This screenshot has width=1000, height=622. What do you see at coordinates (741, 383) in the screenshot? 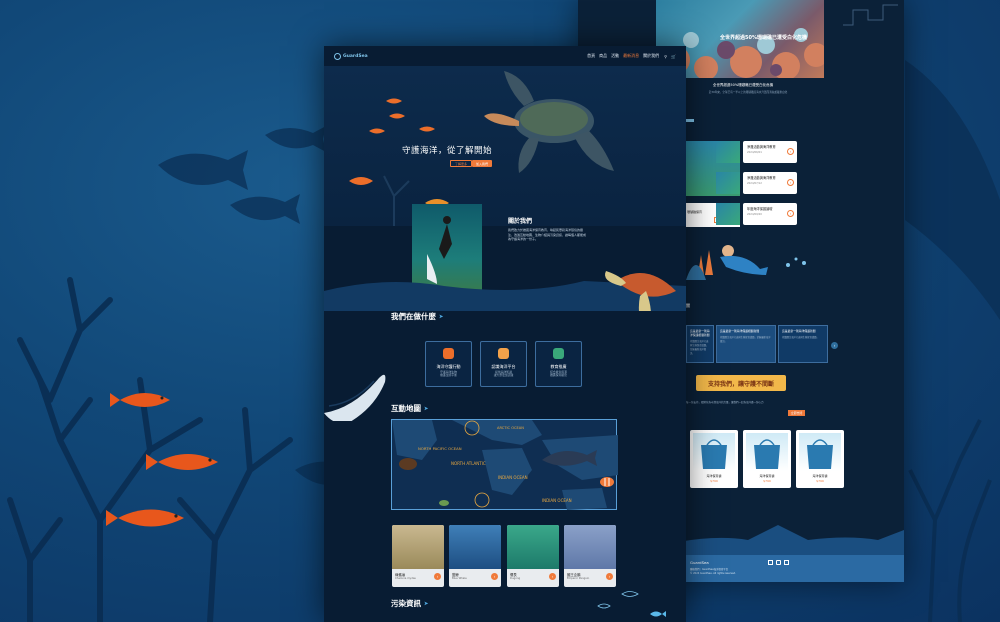
I see `support-banner: 支持我們，讓守護不間斷` at bounding box center [741, 383].